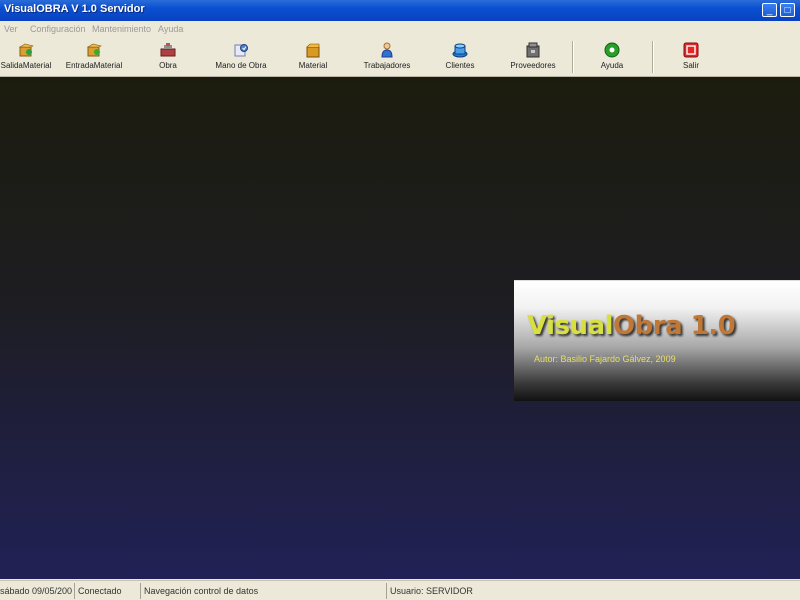  Describe the element at coordinates (170, 29) in the screenshot. I see `menu-ayuda: Ayuda` at that location.